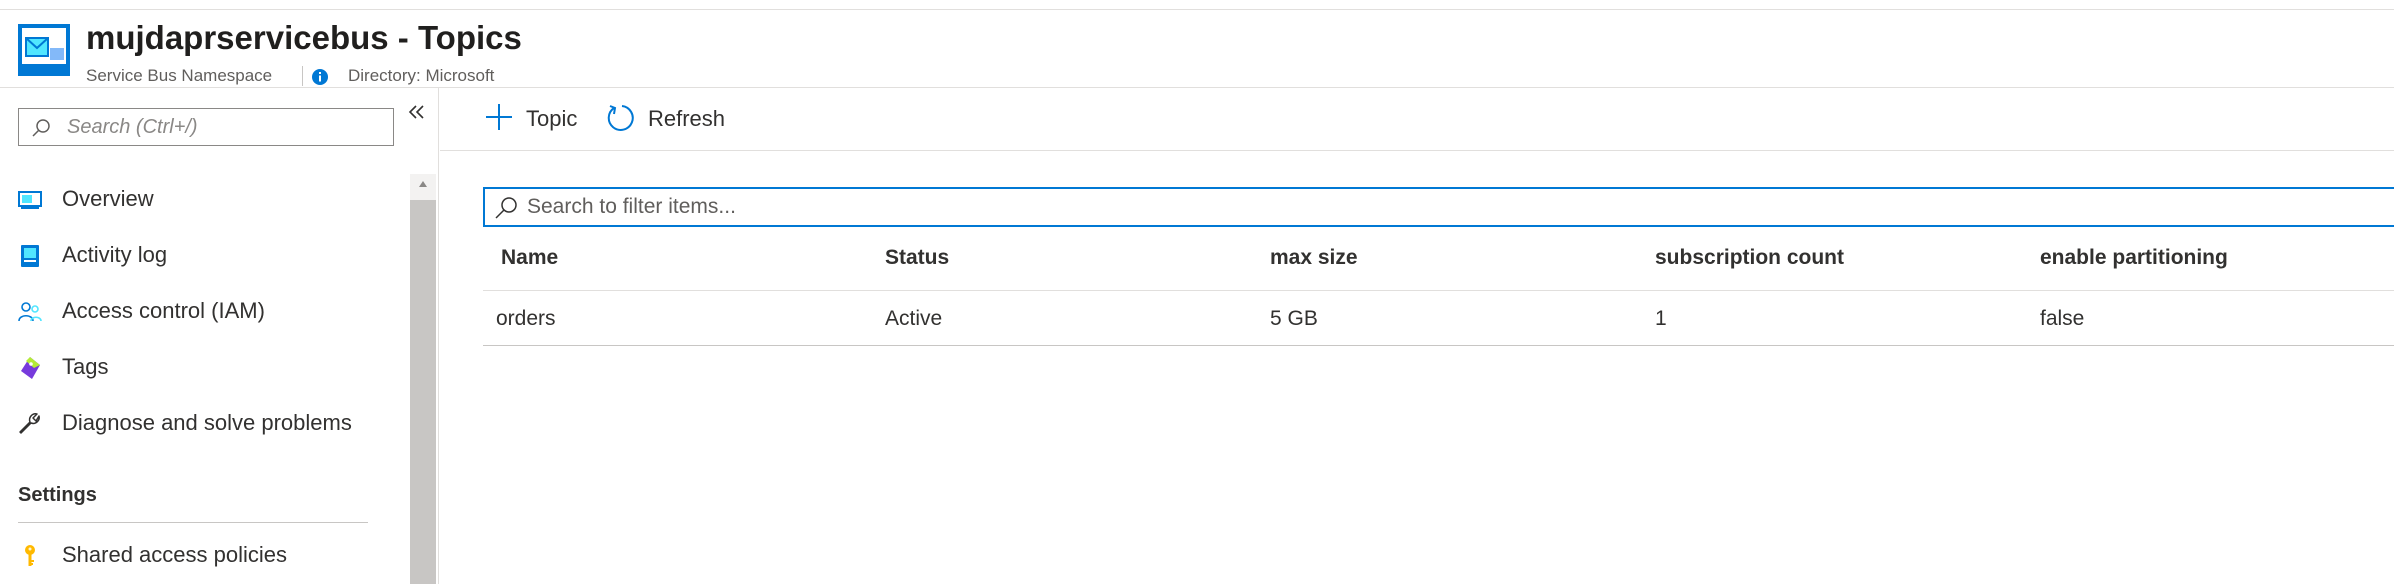 This screenshot has height=584, width=2394. Describe the element at coordinates (85, 366) in the screenshot. I see `menu-item-label: Tags` at that location.